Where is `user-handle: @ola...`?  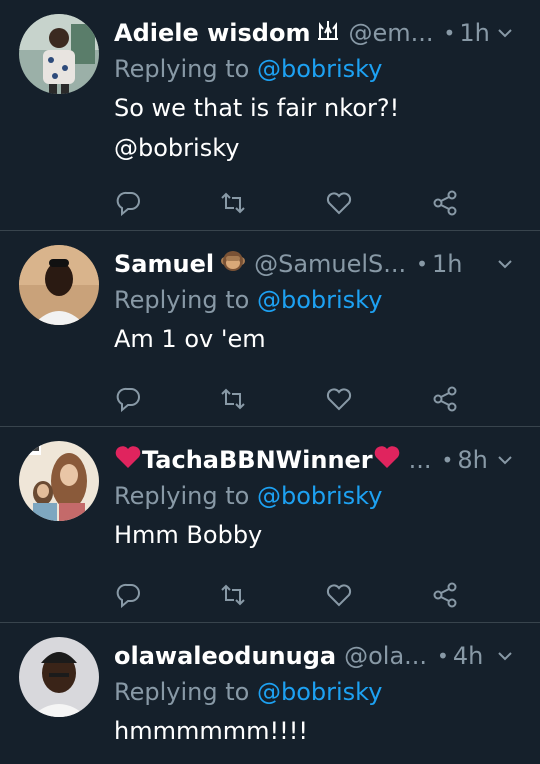
user-handle: @ola... is located at coordinates (385, 656).